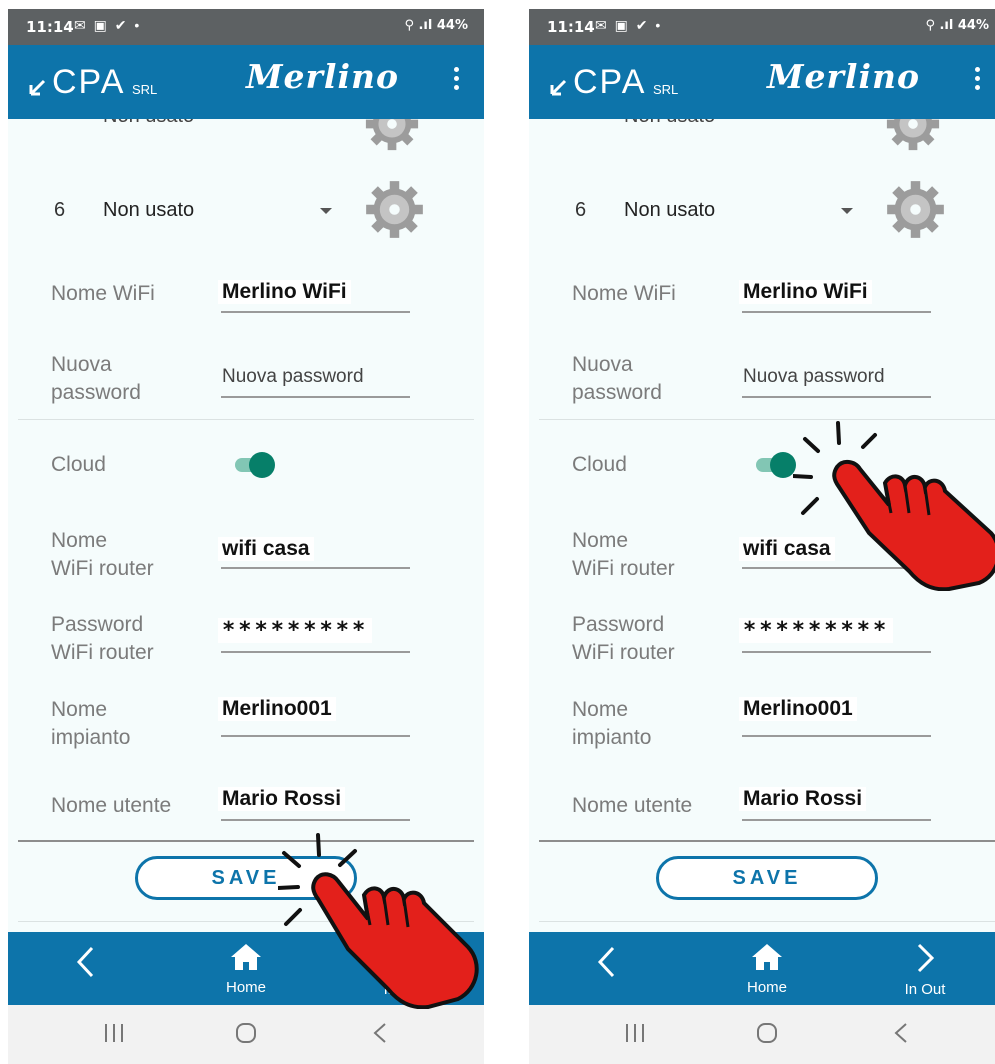 The width and height of the screenshot is (995, 1064). I want to click on wifi-signal-icon: ⚲ .ıl, so click(941, 25).